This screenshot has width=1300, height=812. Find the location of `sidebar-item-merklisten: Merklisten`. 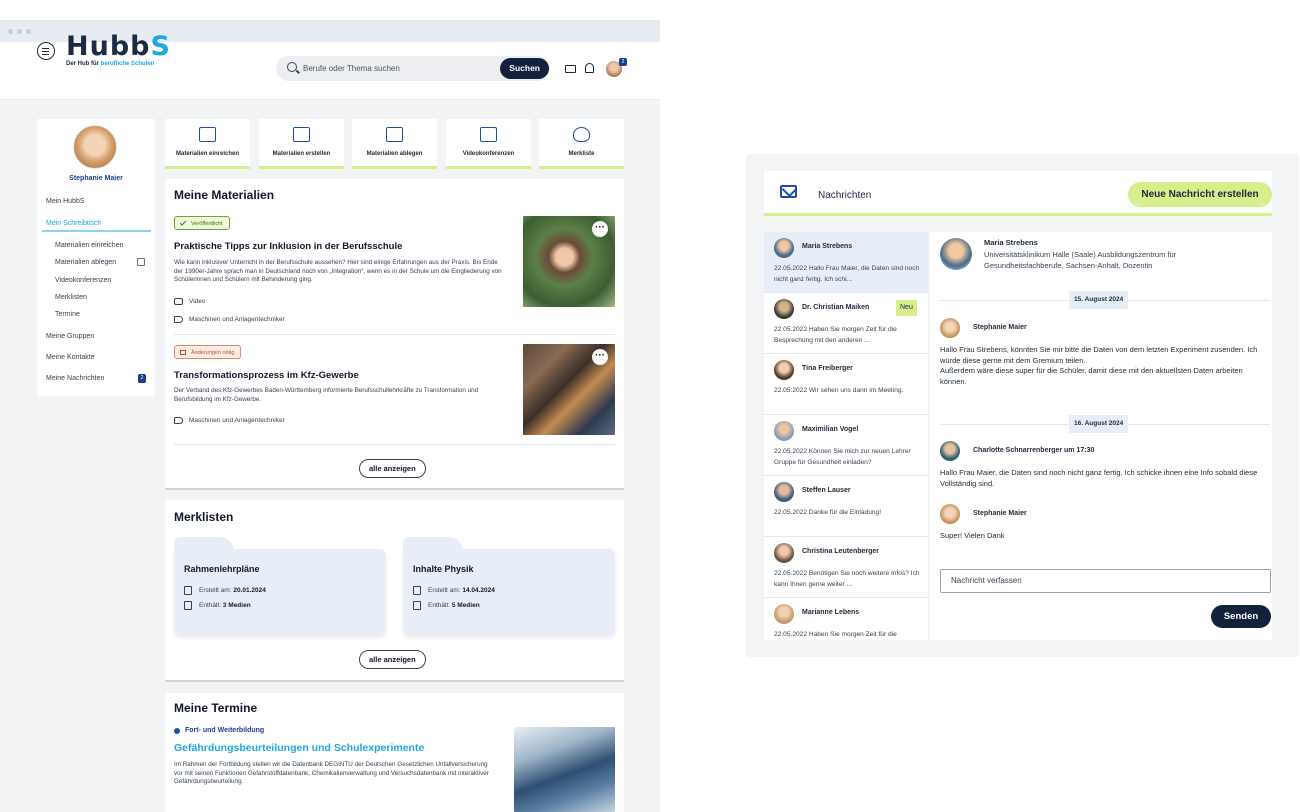

sidebar-item-merklisten: Merklisten is located at coordinates (71, 297).